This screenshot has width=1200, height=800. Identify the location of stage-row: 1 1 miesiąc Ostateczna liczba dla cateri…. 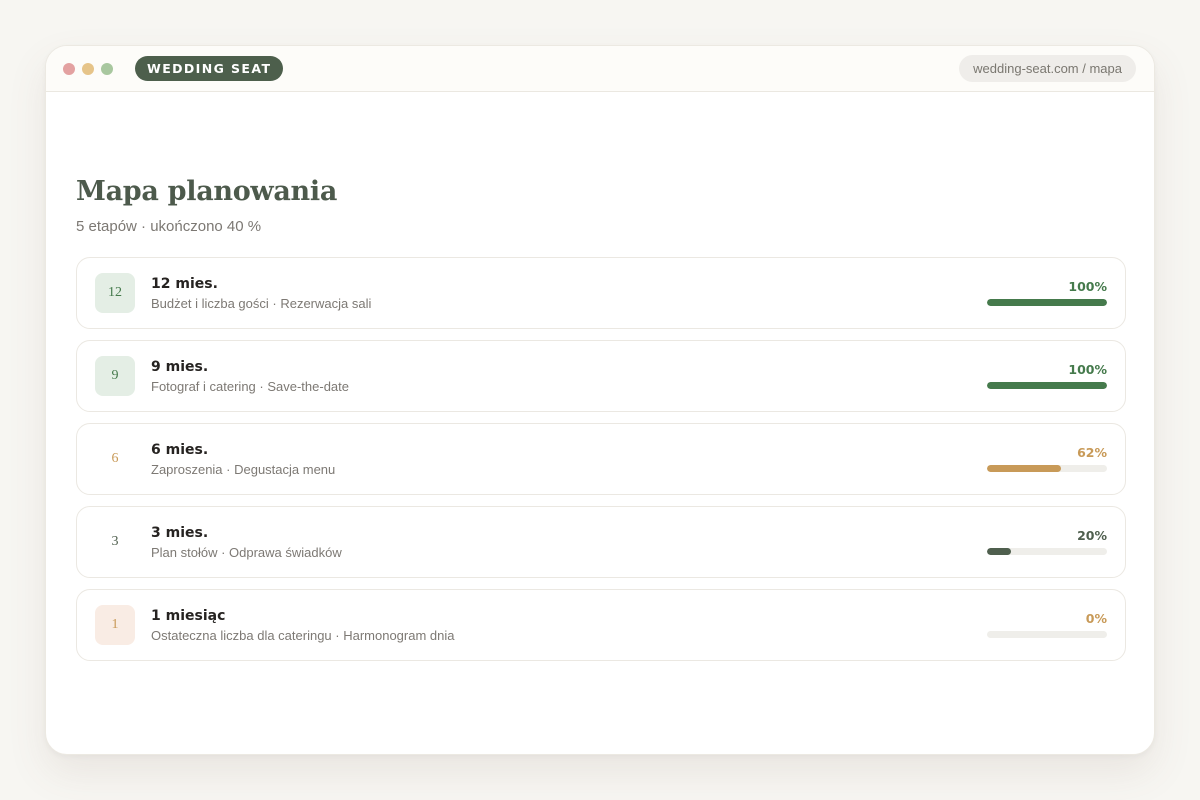
(601, 625).